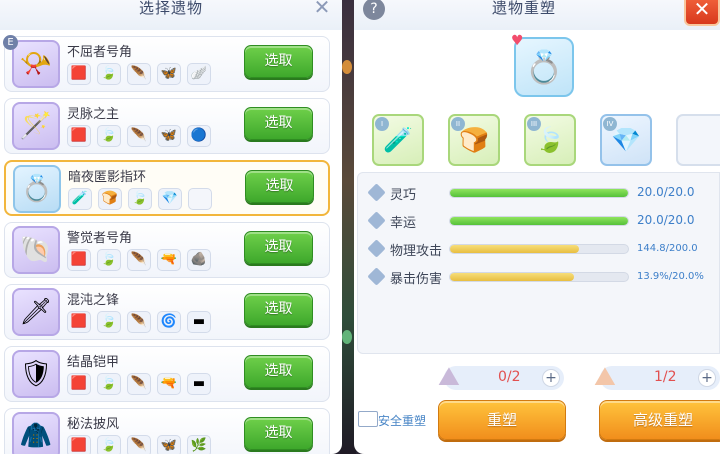  Describe the element at coordinates (36, 374) in the screenshot. I see `armor-icon: 🛡` at that location.